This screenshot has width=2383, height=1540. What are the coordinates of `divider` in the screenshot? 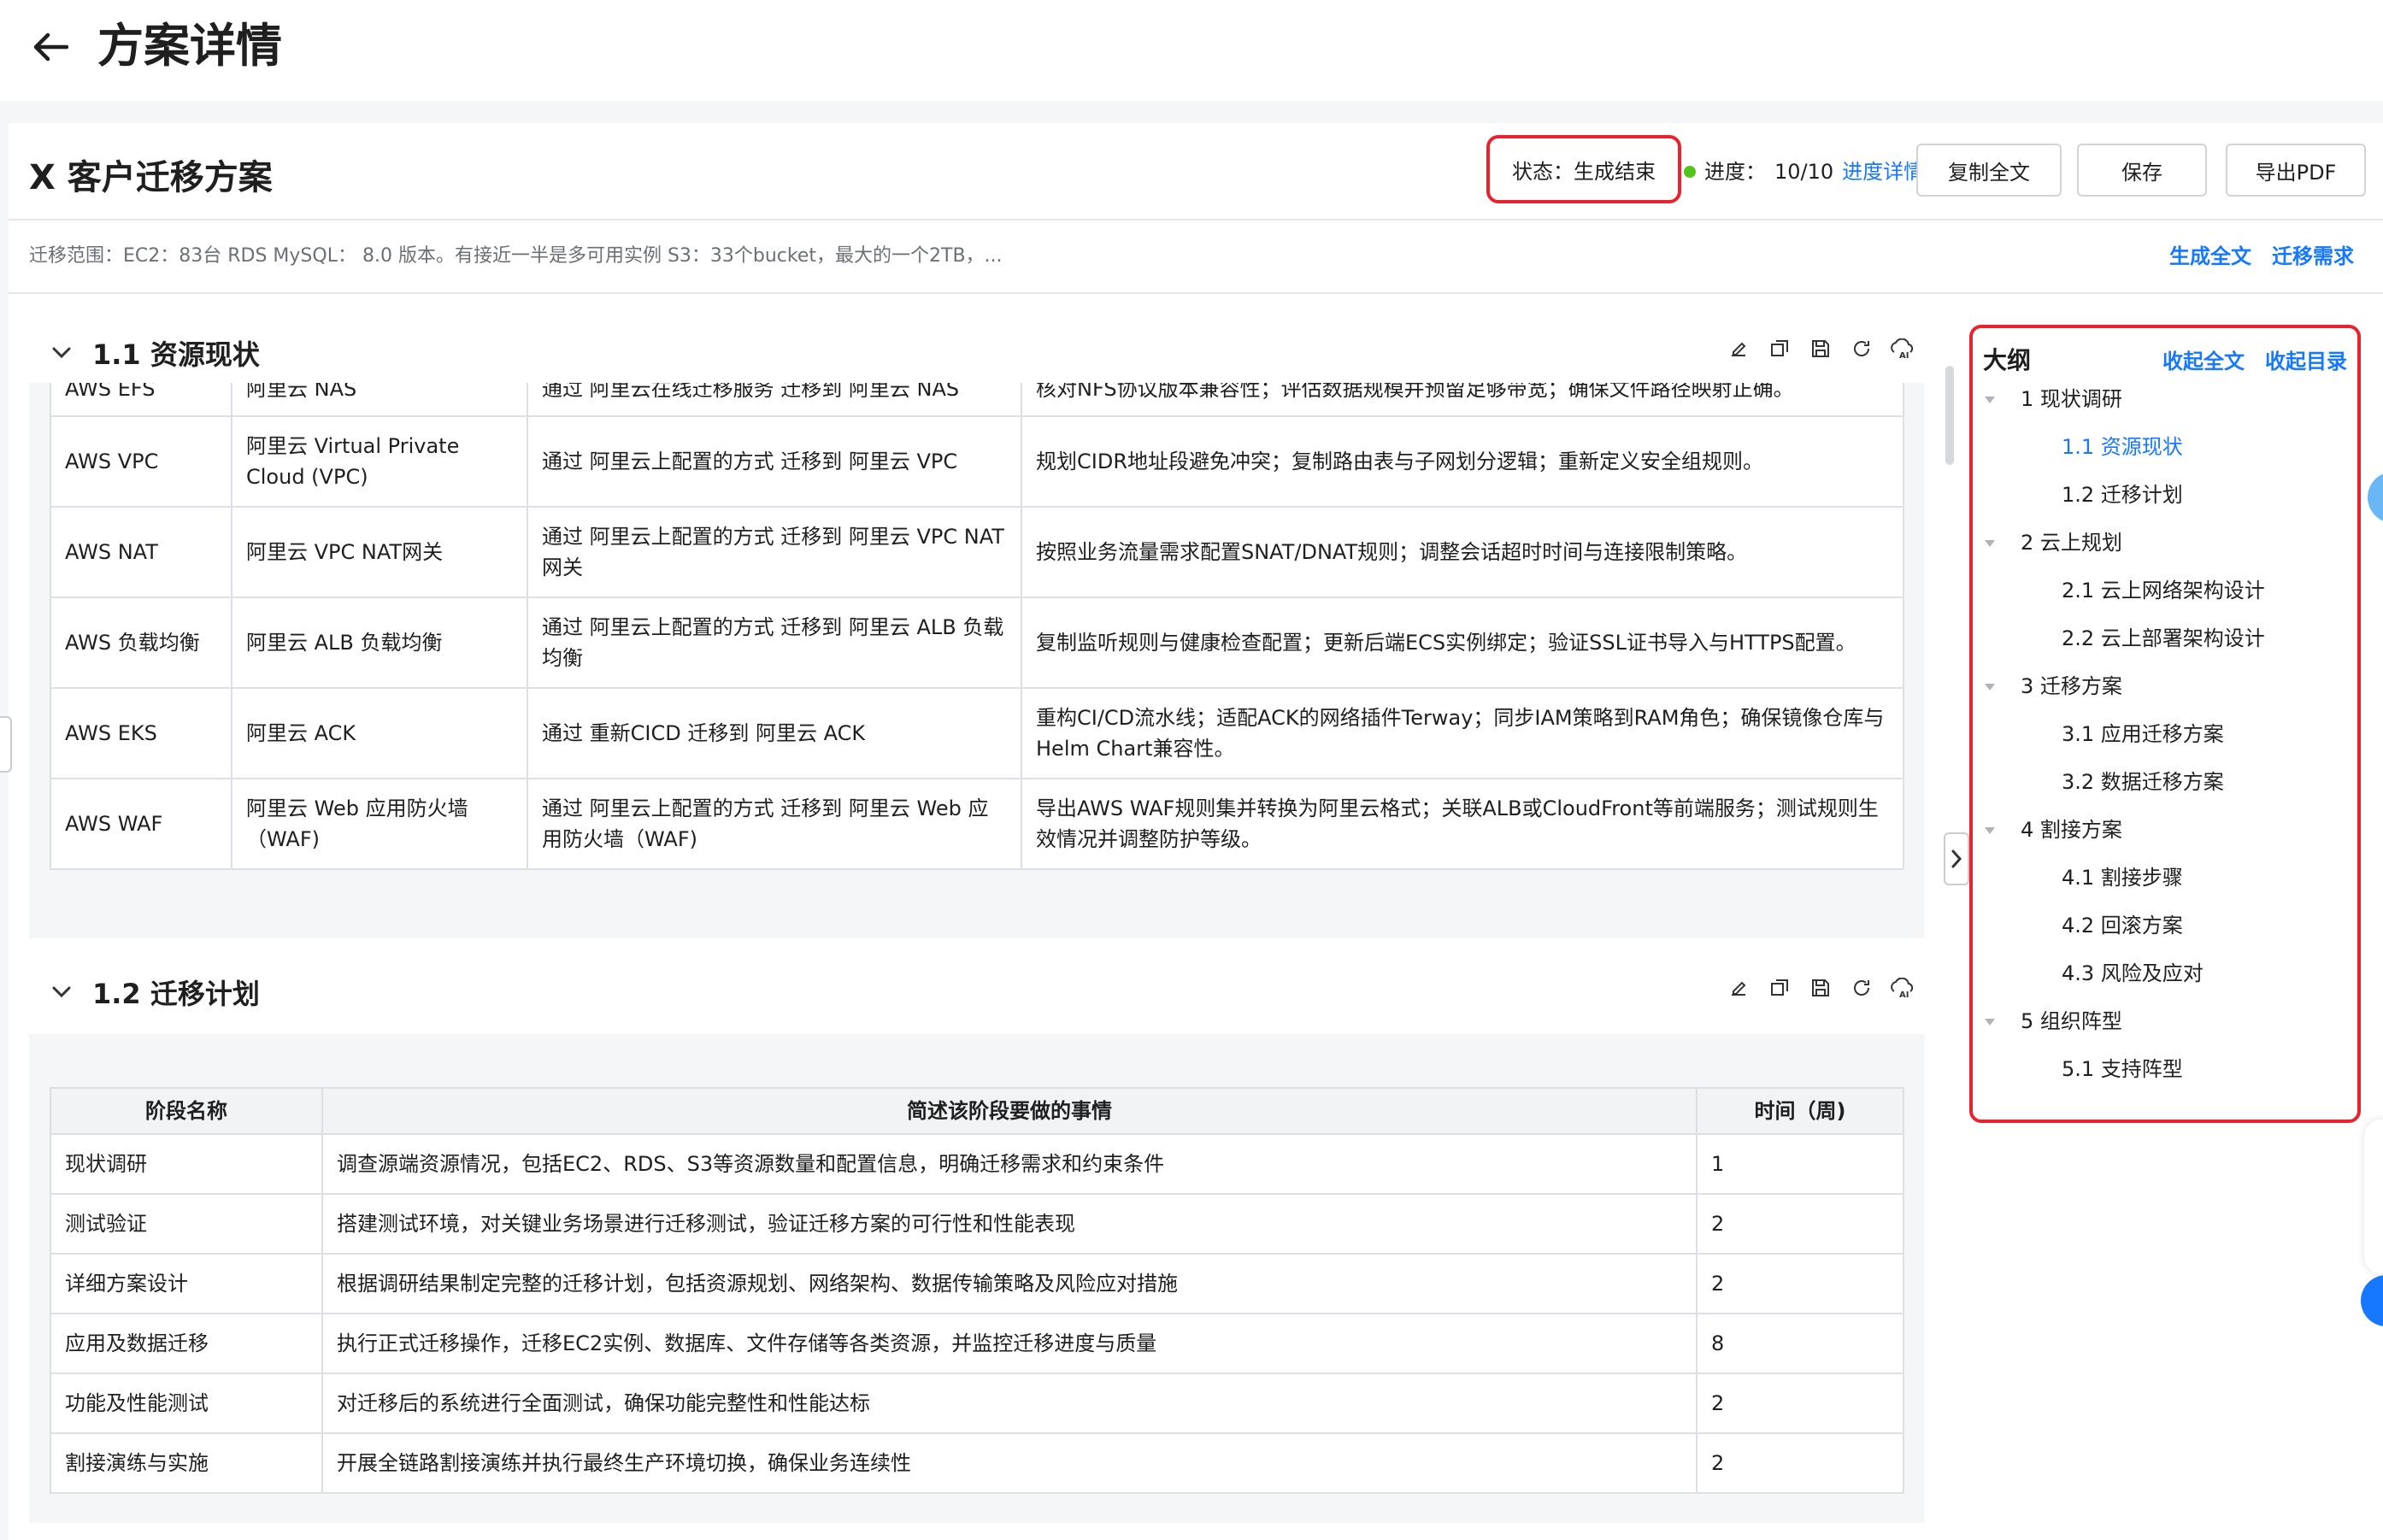 It's located at (1196, 219).